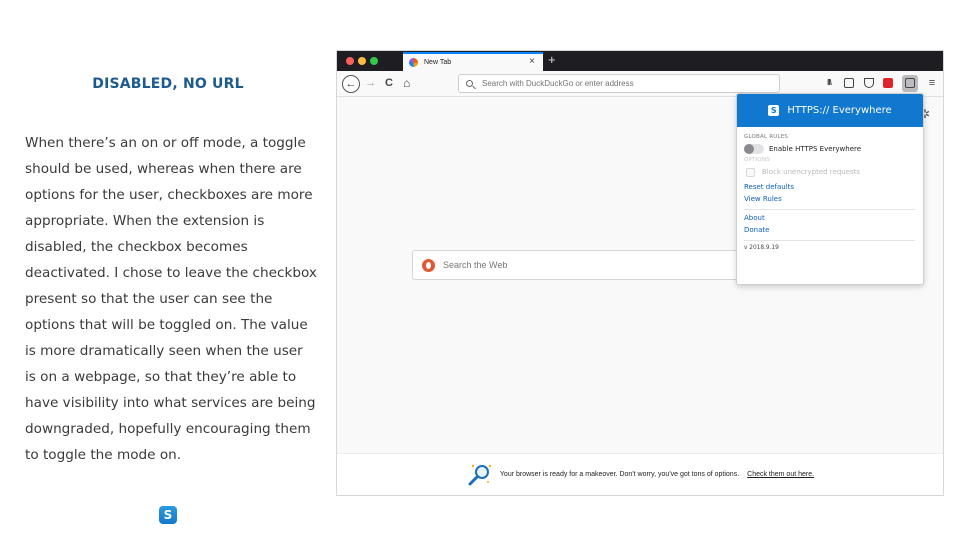 The height and width of the screenshot is (540, 960). Describe the element at coordinates (552, 60) in the screenshot. I see `new-tab-button: +` at that location.